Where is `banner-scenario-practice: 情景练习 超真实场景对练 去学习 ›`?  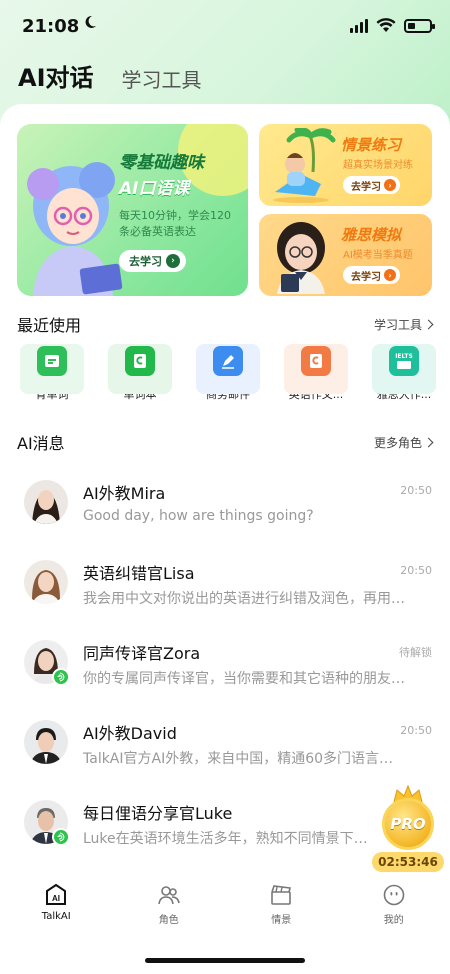 banner-scenario-practice: 情景练习 超真实场景对练 去学习 › is located at coordinates (345, 165).